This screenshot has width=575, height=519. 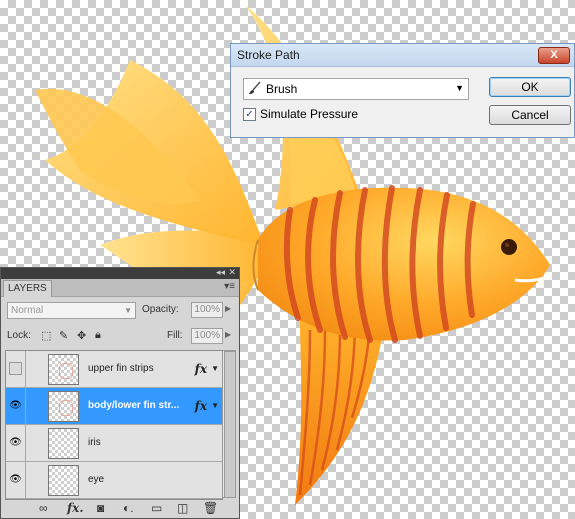 What do you see at coordinates (27, 288) in the screenshot?
I see `tab-layers: LAYERS` at bounding box center [27, 288].